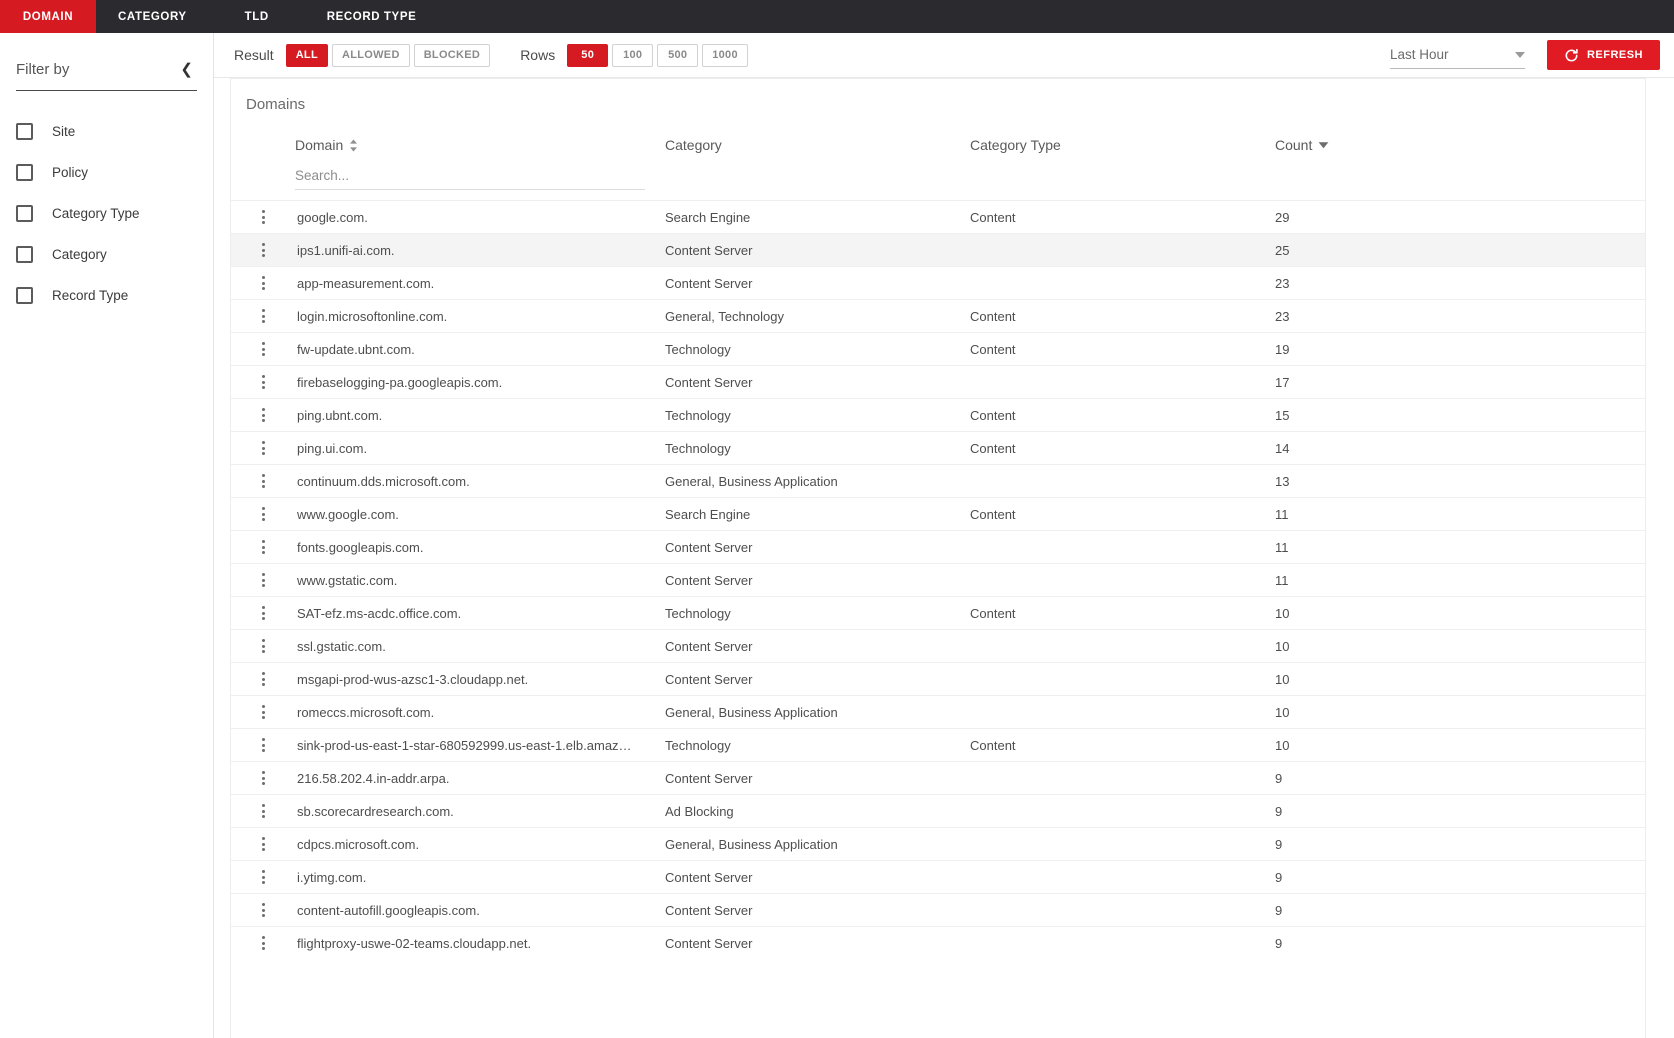 The height and width of the screenshot is (1038, 1674). Describe the element at coordinates (938, 877) in the screenshot. I see `table-row: i.ytimg.com. Content Server 9` at that location.